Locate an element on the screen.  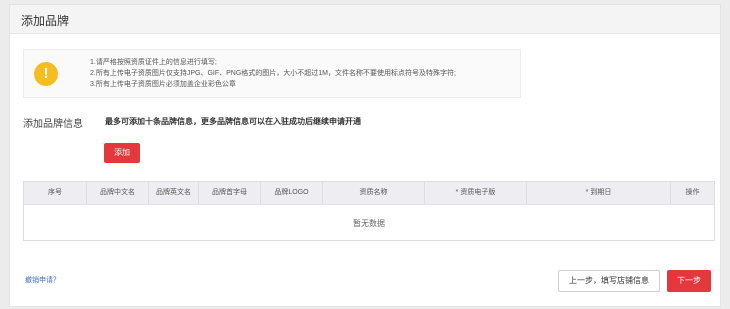
panel-header: 添加品牌 is located at coordinates (365, 19).